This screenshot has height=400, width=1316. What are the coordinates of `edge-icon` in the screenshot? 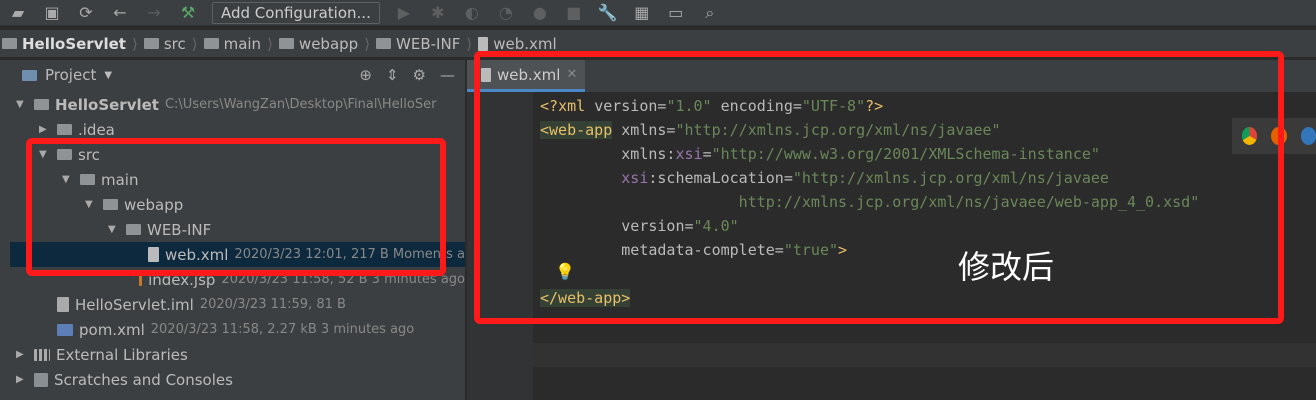 It's located at (1308, 136).